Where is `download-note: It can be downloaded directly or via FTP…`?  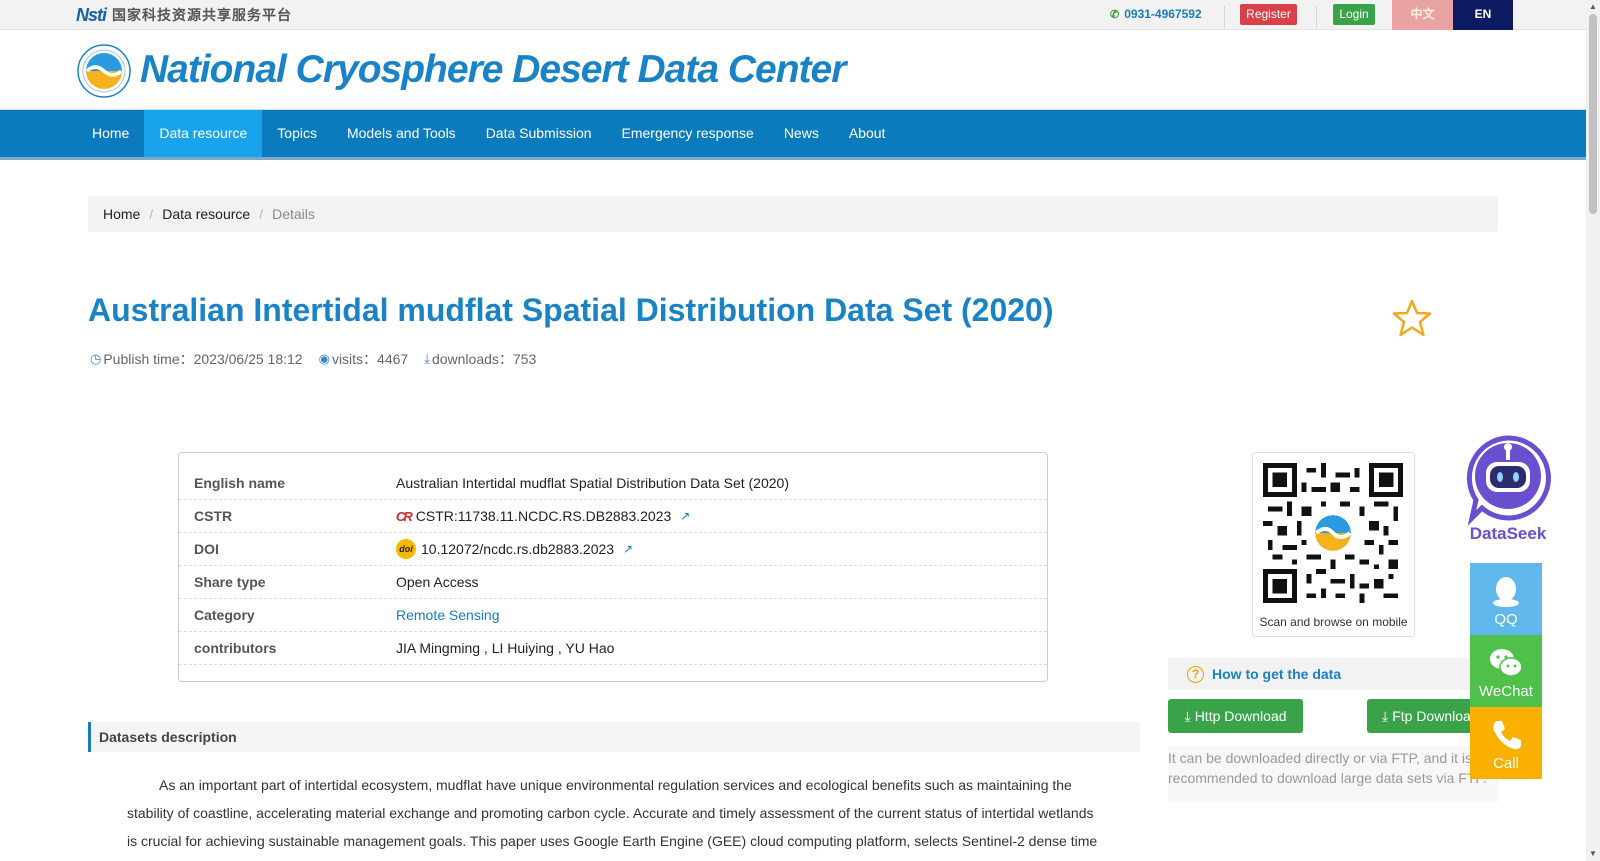 download-note: It can be downloaded directly or via FTP… is located at coordinates (1333, 774).